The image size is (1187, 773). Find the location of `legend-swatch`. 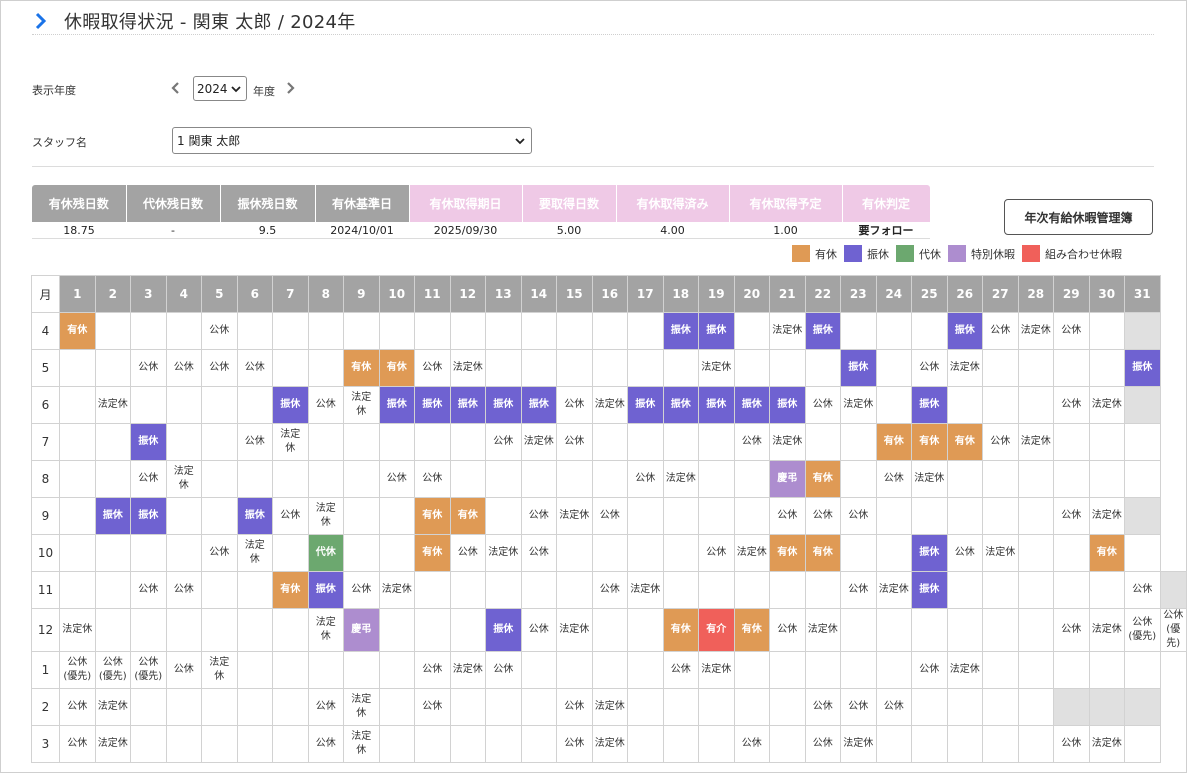

legend-swatch is located at coordinates (1031, 253).